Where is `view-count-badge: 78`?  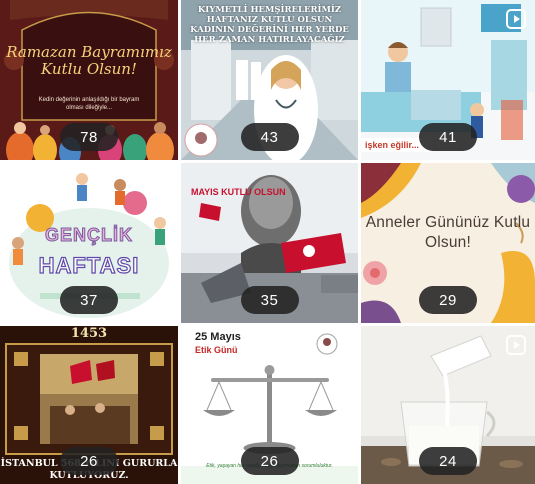
view-count-badge: 78 is located at coordinates (89, 137).